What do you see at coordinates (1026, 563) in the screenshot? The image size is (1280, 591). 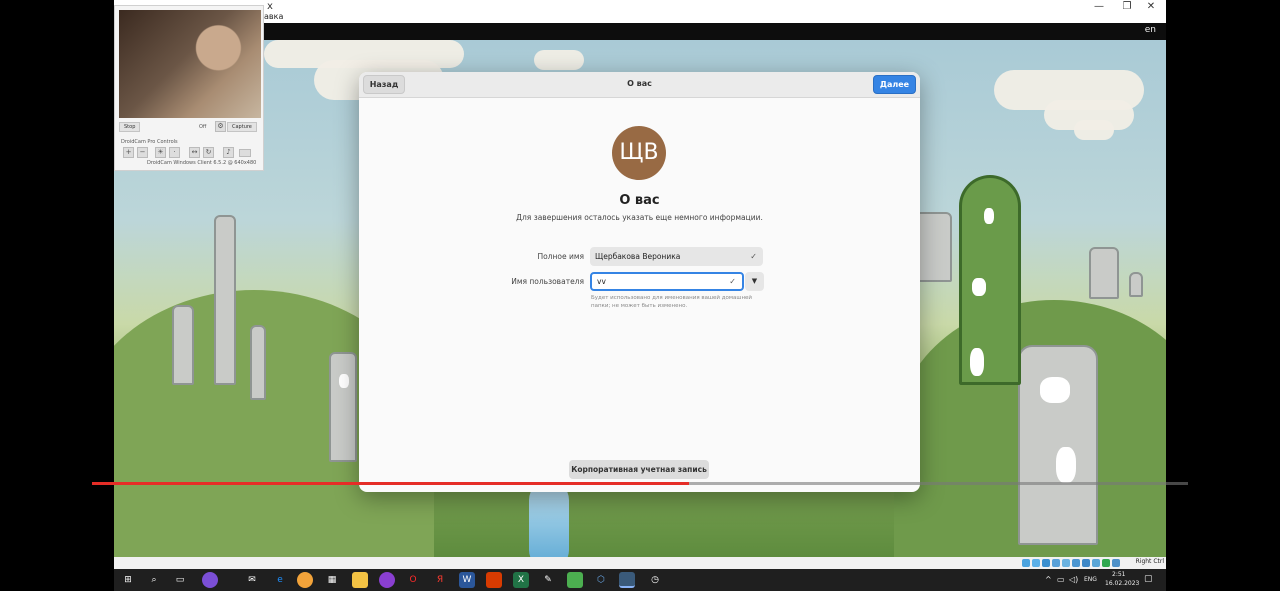 I see `hdd-icon` at bounding box center [1026, 563].